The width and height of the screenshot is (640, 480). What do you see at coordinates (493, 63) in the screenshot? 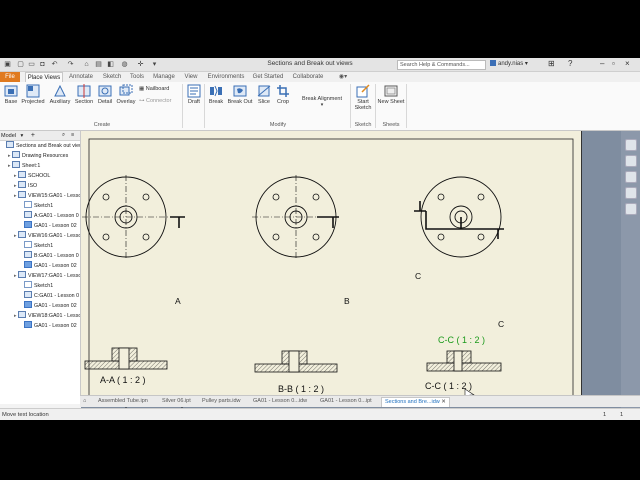
I see `user-icon` at bounding box center [493, 63].